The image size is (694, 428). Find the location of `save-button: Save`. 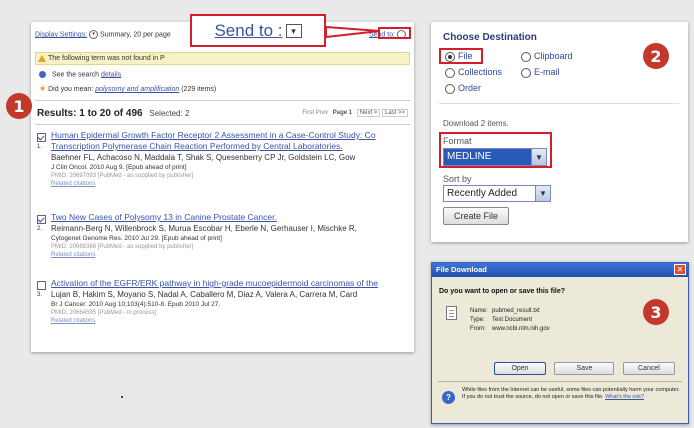

save-button: Save is located at coordinates (584, 368).